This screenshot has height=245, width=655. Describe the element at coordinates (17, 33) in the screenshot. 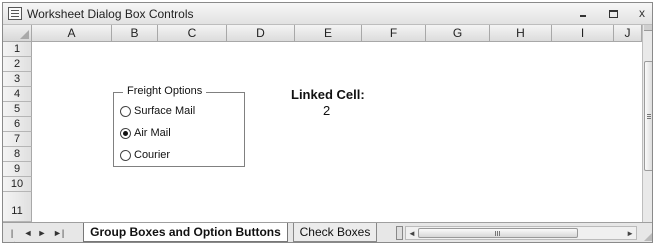

I see `select-all-corner` at that location.